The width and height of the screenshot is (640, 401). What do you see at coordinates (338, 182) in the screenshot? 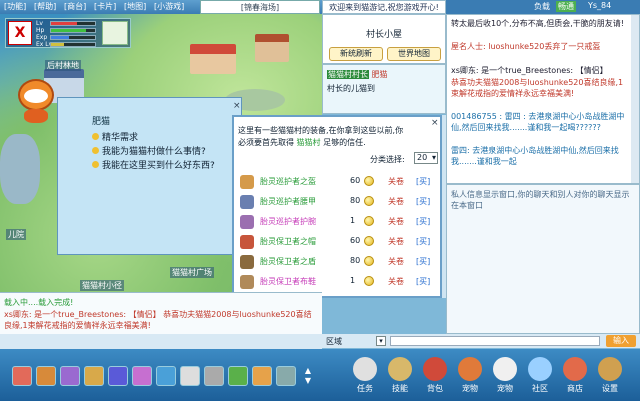
I see `shop-item-row: 胎灵巡护者之盔 60 关卷 [买]` at bounding box center [338, 182].